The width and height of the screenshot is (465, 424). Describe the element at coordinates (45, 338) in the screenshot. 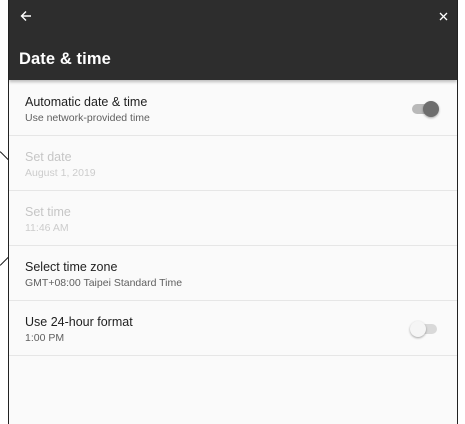

I see `time-format-example: 1:00 PM` at that location.